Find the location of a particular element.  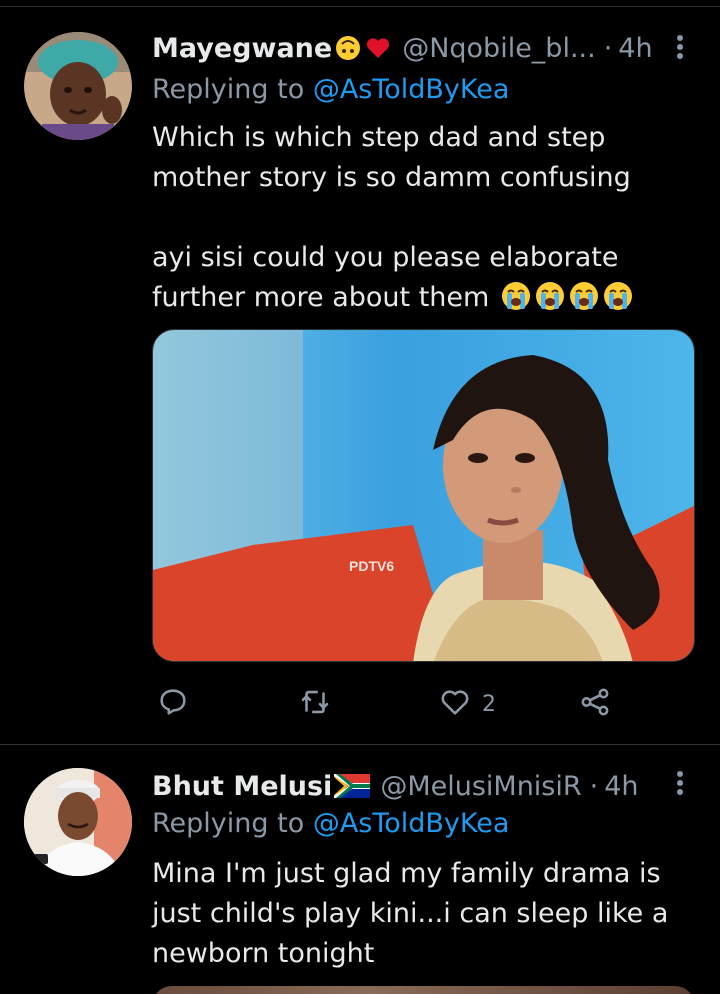

tweet-text-line: further more about them is located at coordinates (422, 298).